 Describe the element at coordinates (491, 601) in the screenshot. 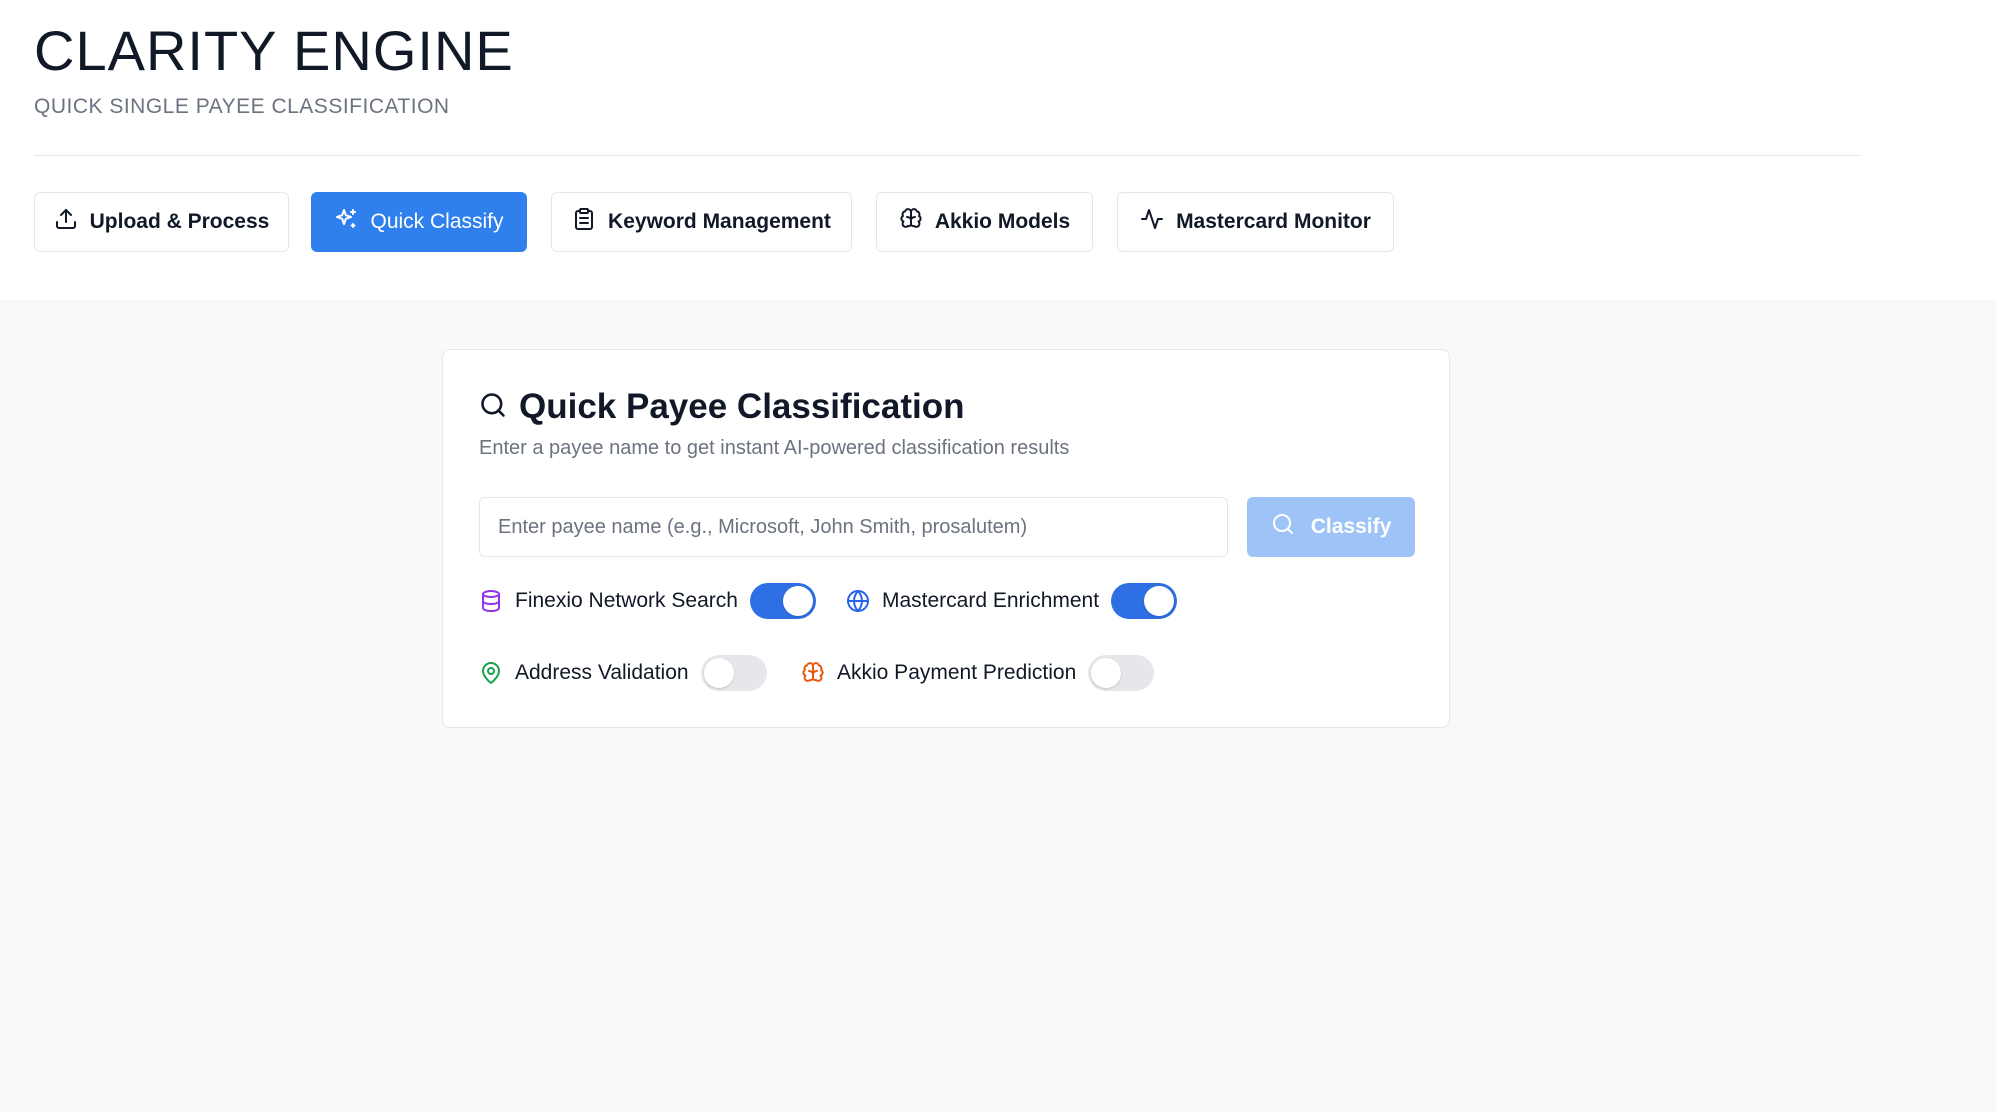

I see `database-icon` at that location.